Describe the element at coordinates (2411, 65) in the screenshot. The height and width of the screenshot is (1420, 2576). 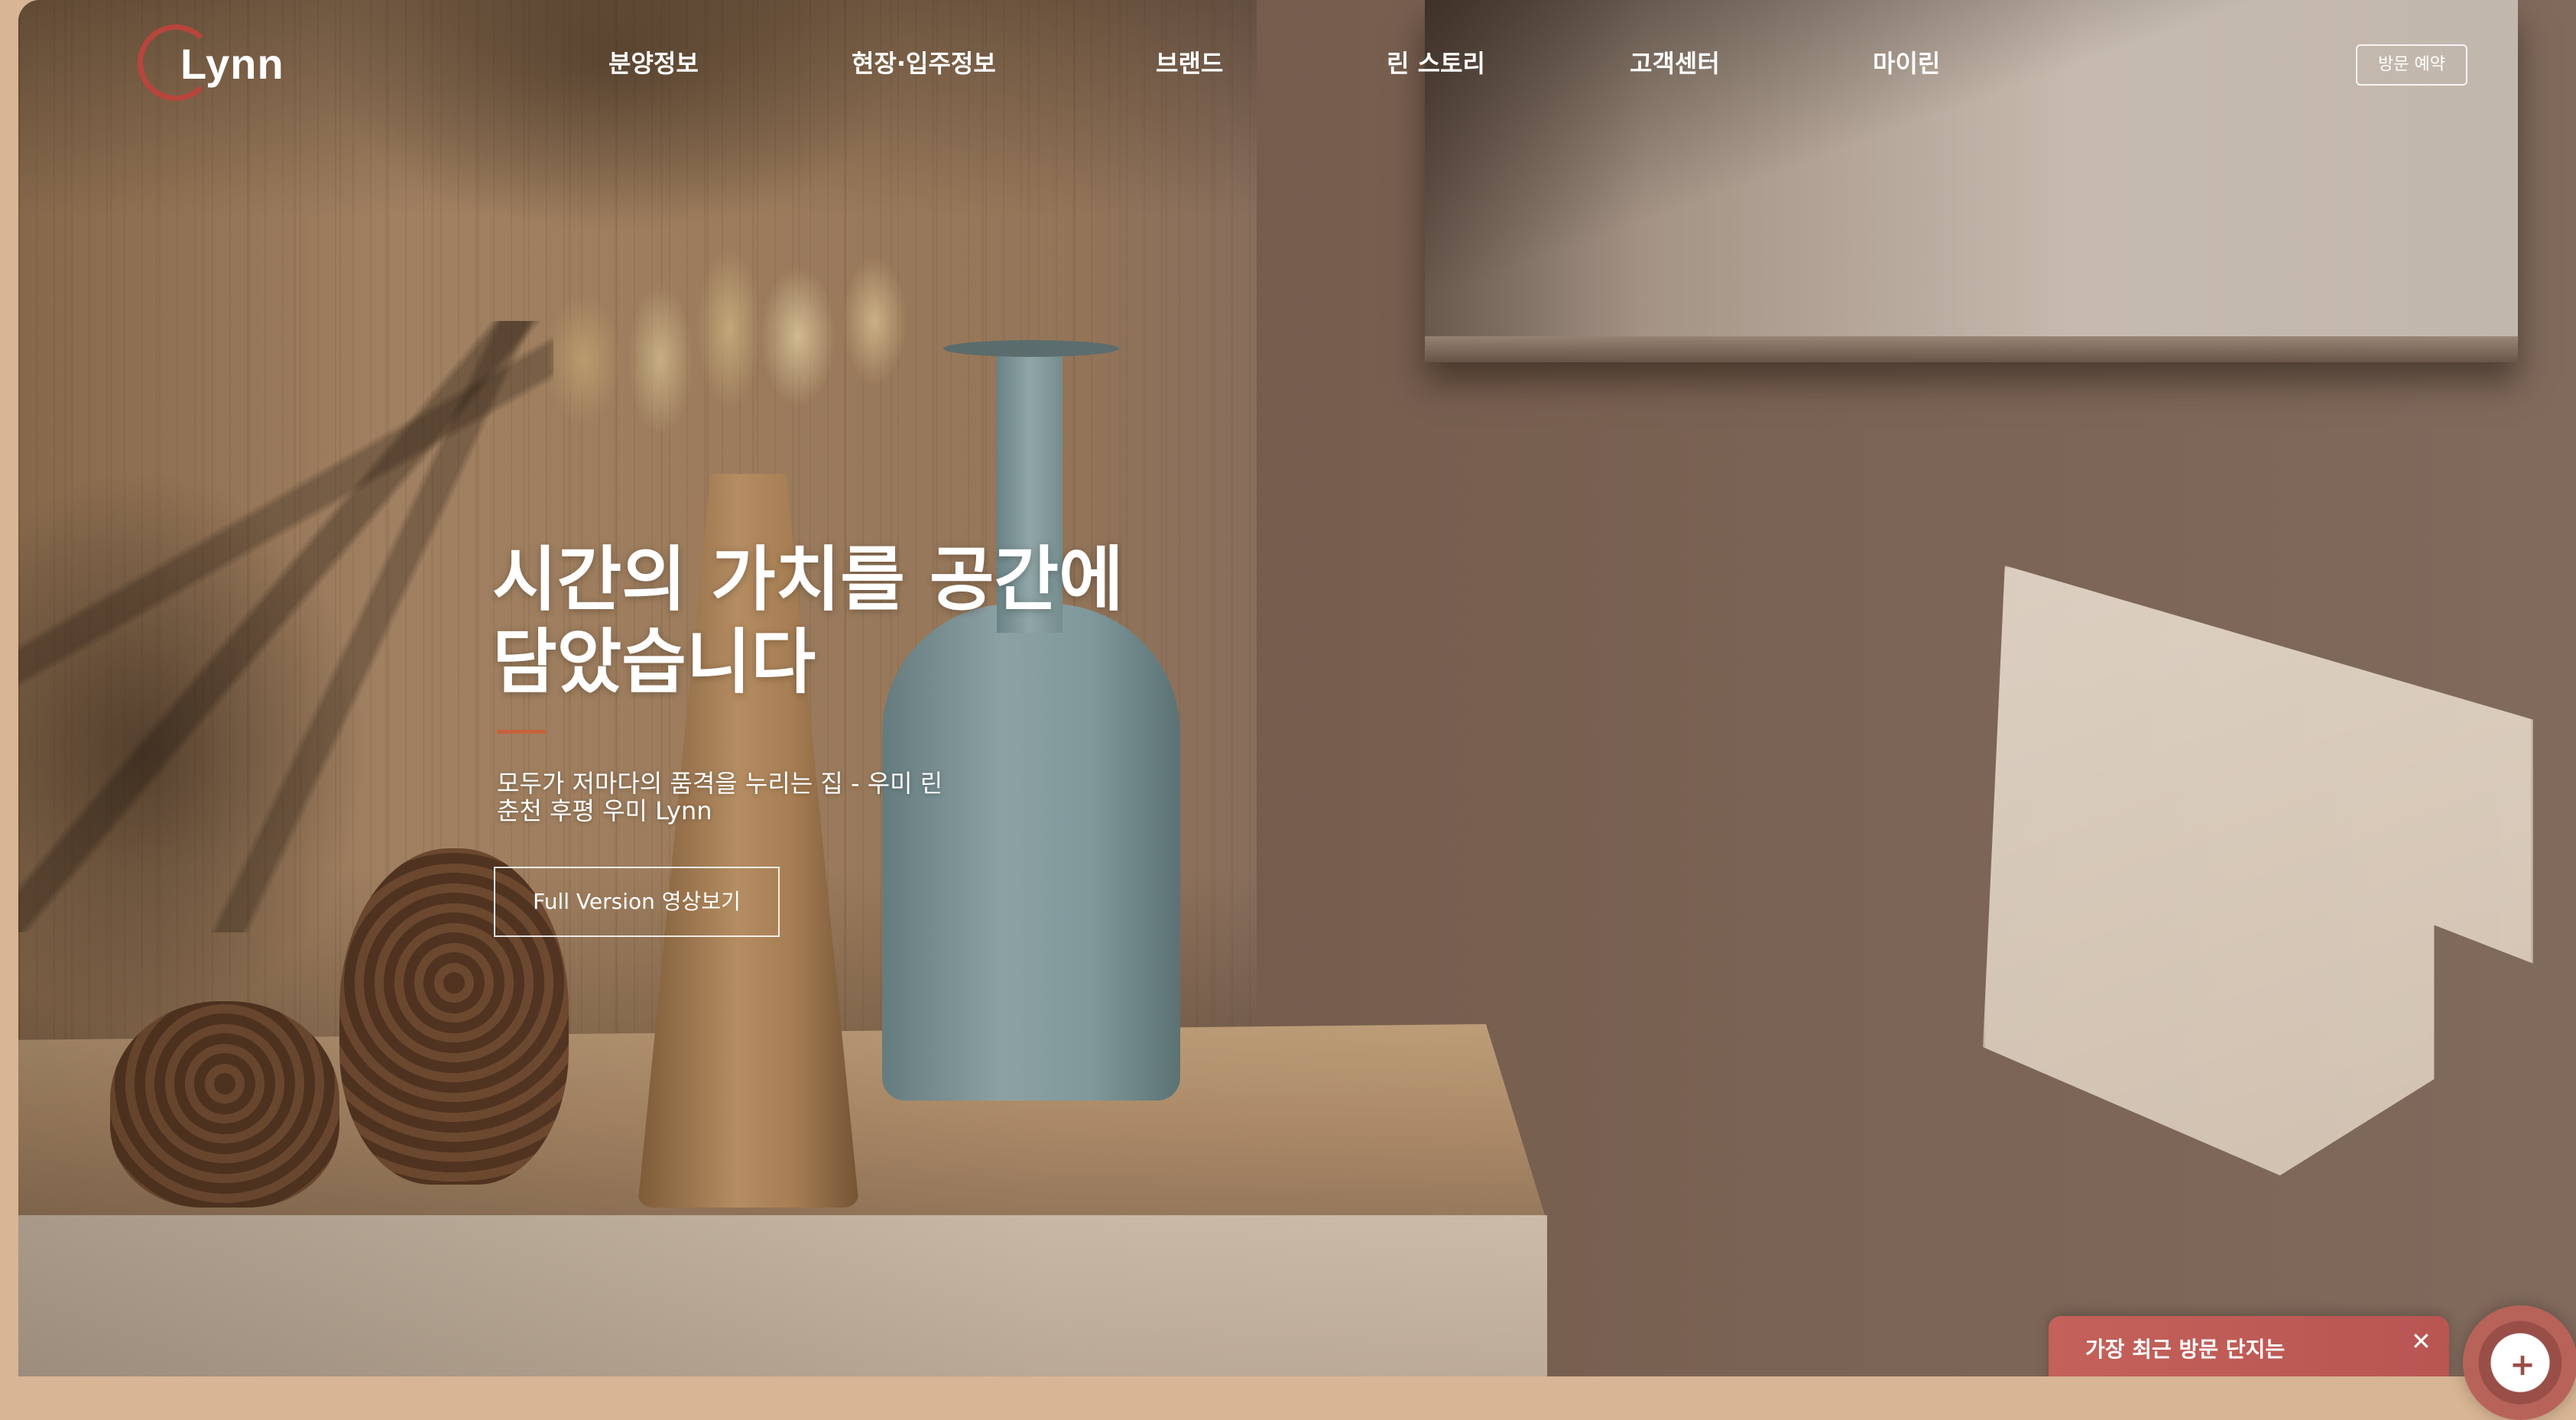
I see `visit-reservation-button: 방문 예약` at that location.